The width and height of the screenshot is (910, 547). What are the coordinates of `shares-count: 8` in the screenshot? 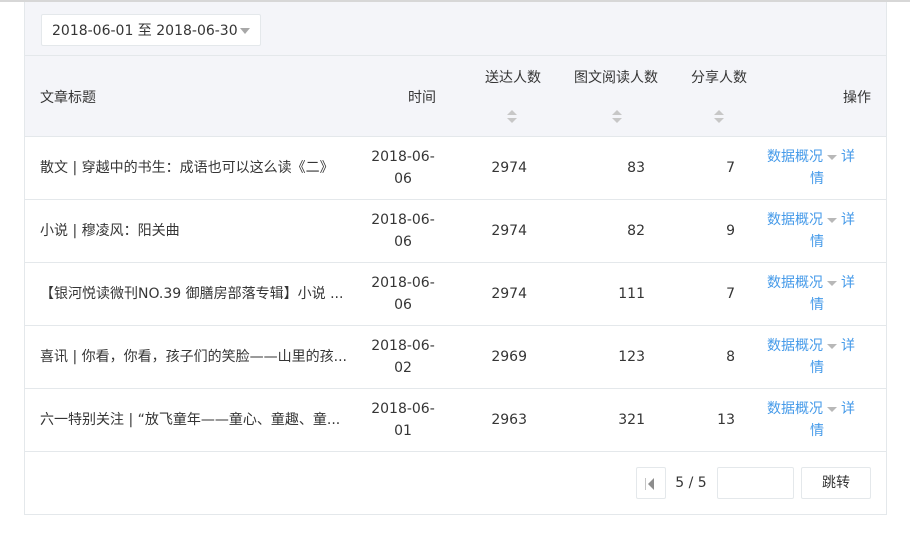 It's located at (730, 357).